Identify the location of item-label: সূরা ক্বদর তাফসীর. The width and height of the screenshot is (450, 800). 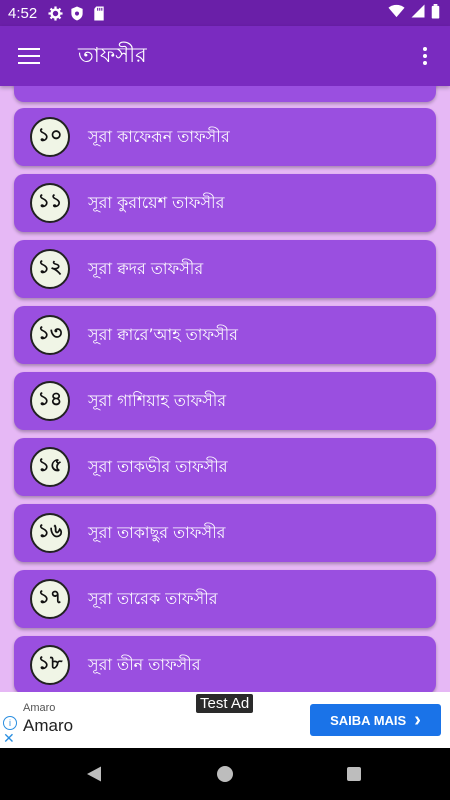
(146, 268).